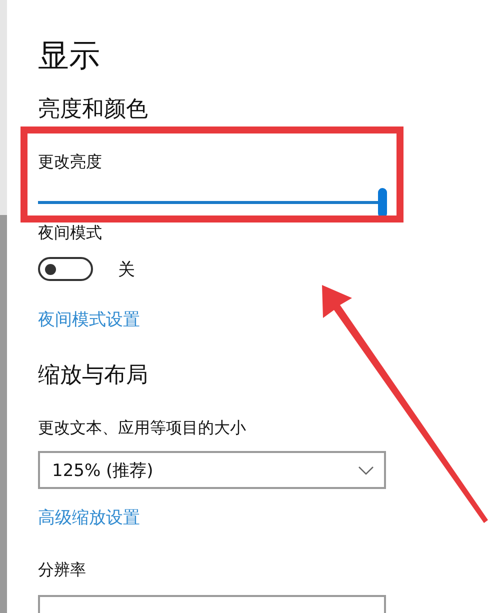 The width and height of the screenshot is (500, 613). Describe the element at coordinates (93, 110) in the screenshot. I see `section-heading: 亮度和颜色` at that location.